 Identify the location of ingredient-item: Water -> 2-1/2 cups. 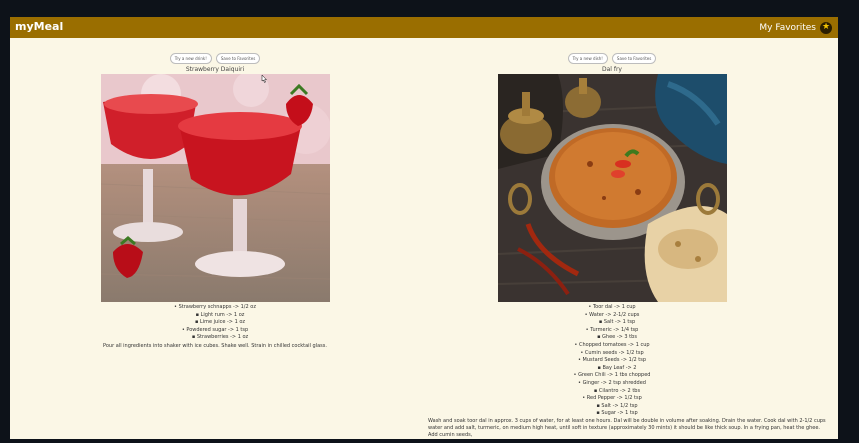
(612, 316).